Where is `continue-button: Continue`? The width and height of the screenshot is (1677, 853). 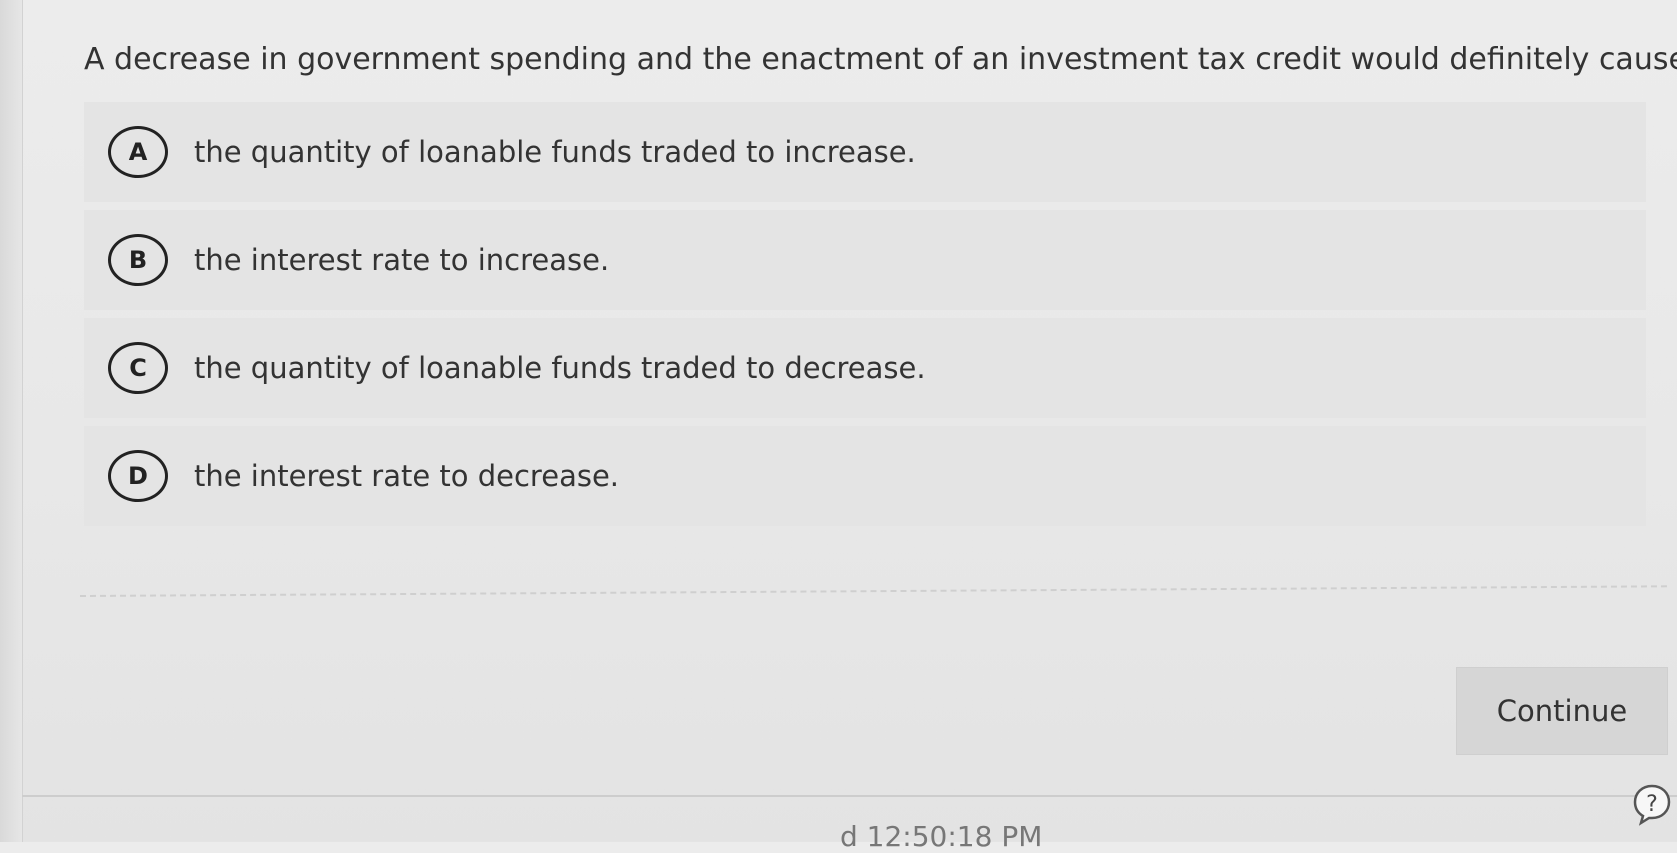
continue-button: Continue is located at coordinates (1562, 711).